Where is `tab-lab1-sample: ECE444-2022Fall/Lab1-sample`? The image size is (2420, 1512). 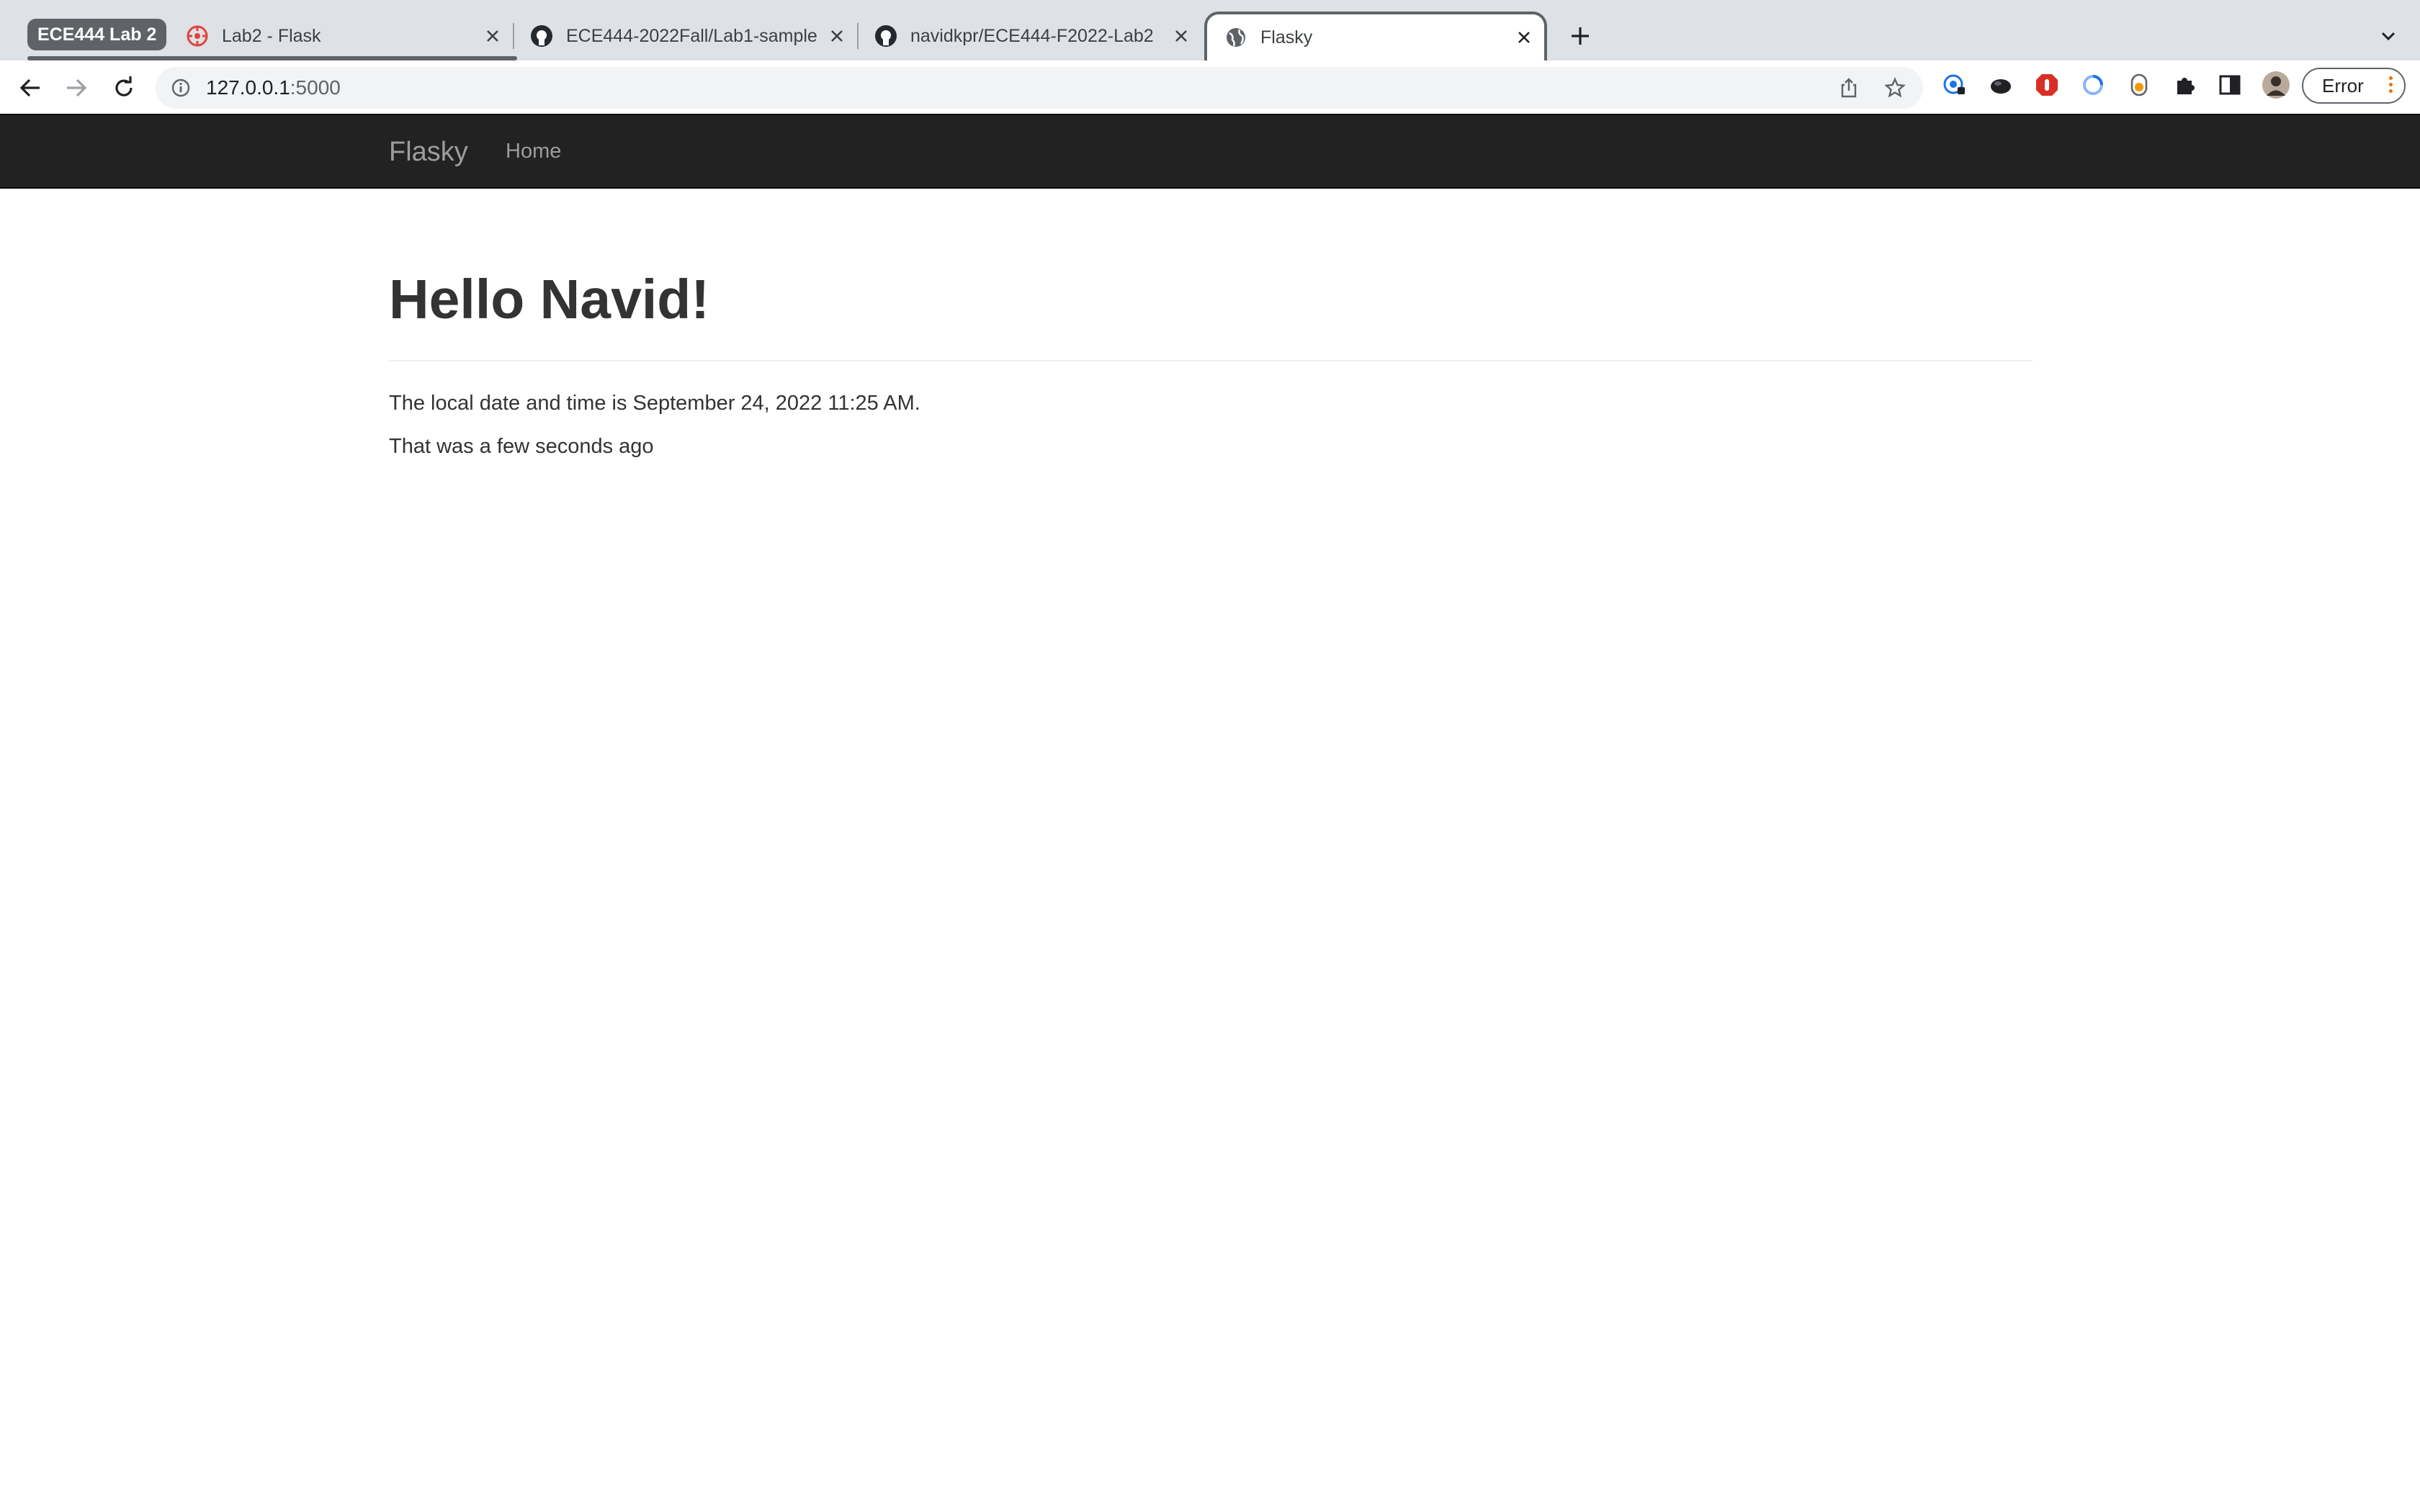 tab-lab1-sample: ECE444-2022Fall/Lab1-sample is located at coordinates (688, 36).